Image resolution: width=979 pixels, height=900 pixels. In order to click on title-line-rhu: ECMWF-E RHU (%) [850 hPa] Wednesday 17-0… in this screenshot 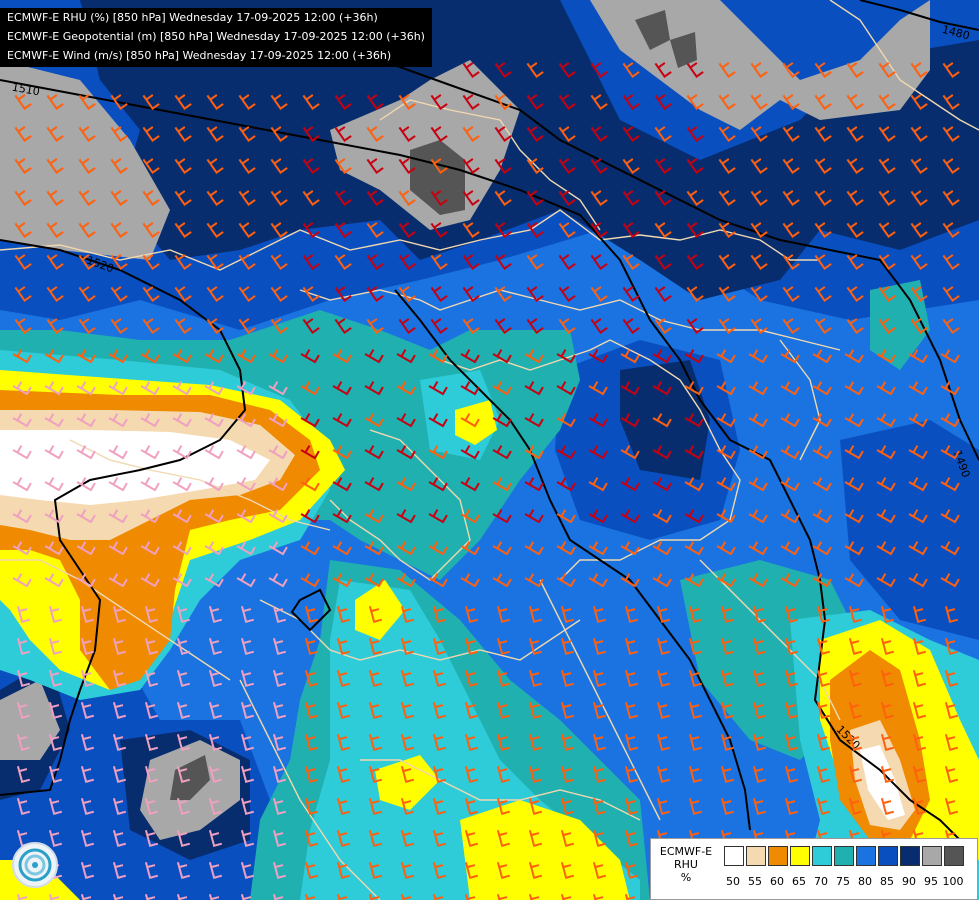, I will do `click(192, 17)`.